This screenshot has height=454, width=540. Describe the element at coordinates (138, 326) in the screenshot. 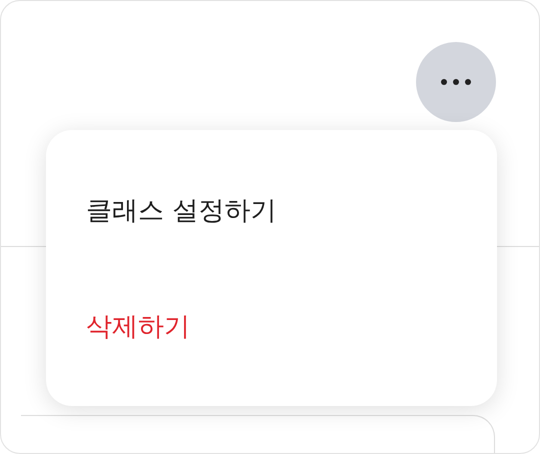

I see `menu-item: 삭제하기` at that location.